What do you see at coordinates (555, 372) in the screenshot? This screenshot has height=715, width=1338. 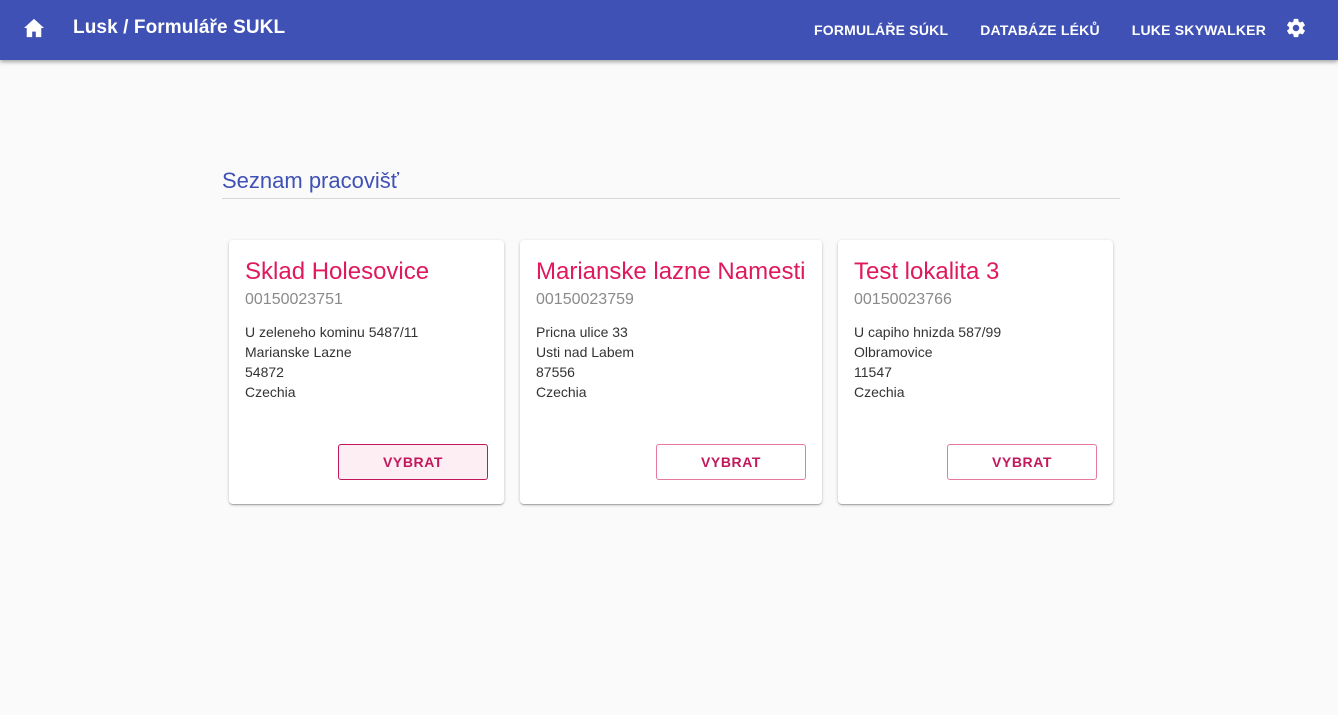 I see `address-zip: 87556` at bounding box center [555, 372].